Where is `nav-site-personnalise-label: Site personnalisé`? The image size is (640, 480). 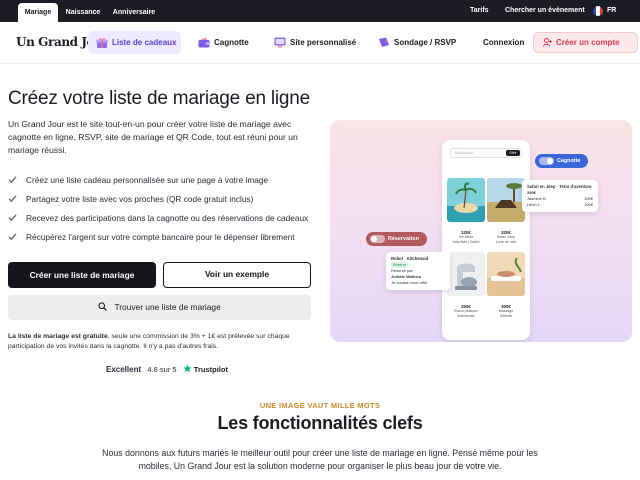
nav-site-personnalise-label: Site personnalisé is located at coordinates (323, 42).